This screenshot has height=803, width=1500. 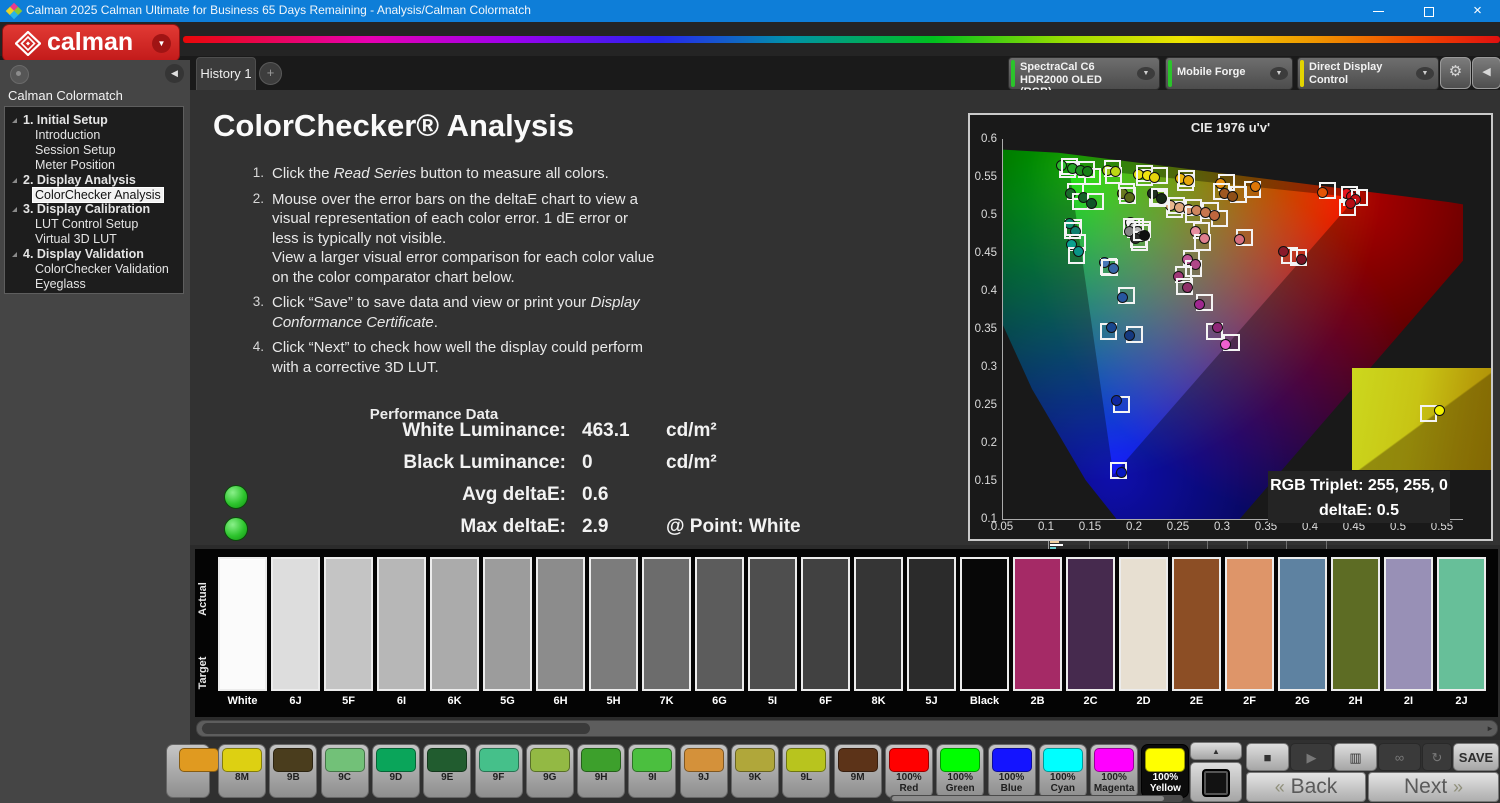 What do you see at coordinates (1399, 757) in the screenshot?
I see `link-button: ∞` at bounding box center [1399, 757].